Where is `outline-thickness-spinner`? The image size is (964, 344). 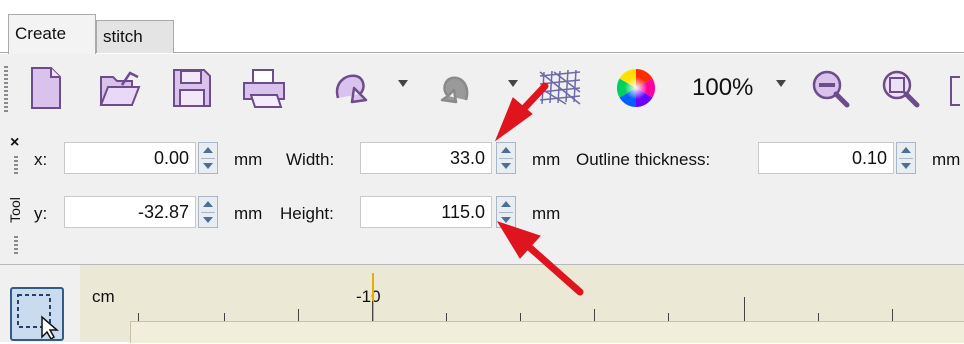
outline-thickness-spinner is located at coordinates (906, 158).